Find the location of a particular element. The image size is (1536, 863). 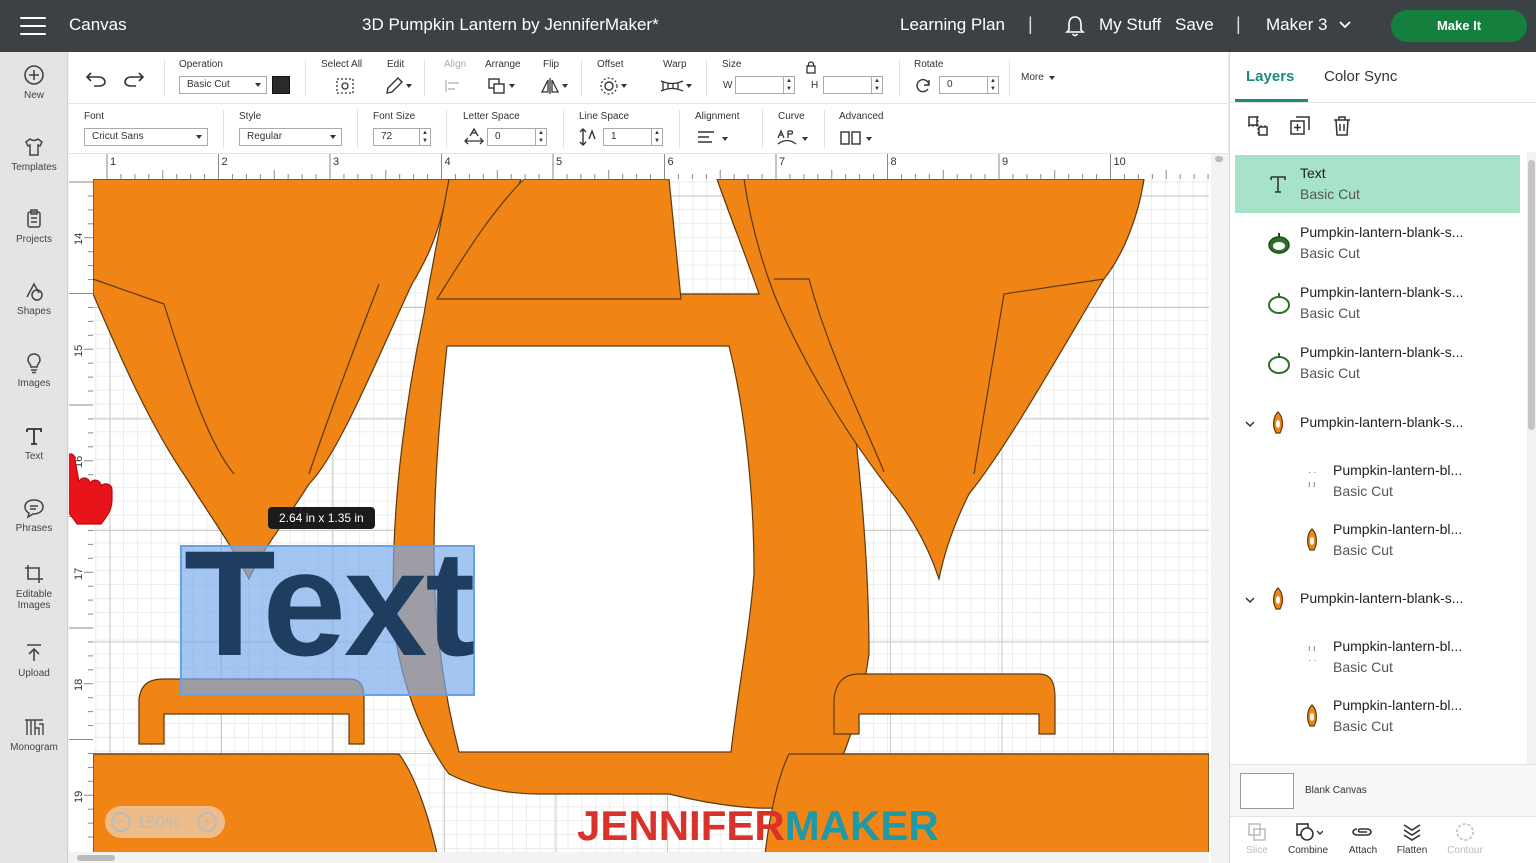

font-size-input: 72 ▲ ▼ is located at coordinates (402, 137).